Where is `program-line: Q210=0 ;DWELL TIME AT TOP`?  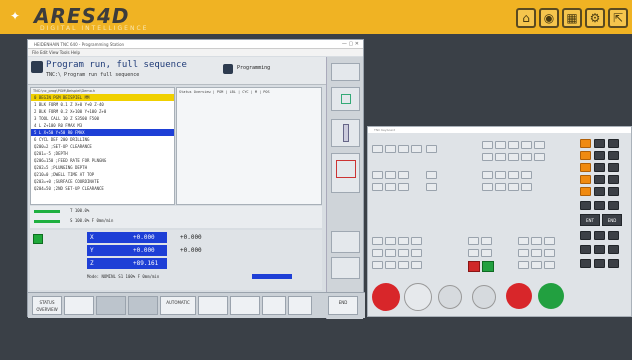
program-line: Q210=0 ;DWELL TIME AT TOP is located at coordinates (102, 174).